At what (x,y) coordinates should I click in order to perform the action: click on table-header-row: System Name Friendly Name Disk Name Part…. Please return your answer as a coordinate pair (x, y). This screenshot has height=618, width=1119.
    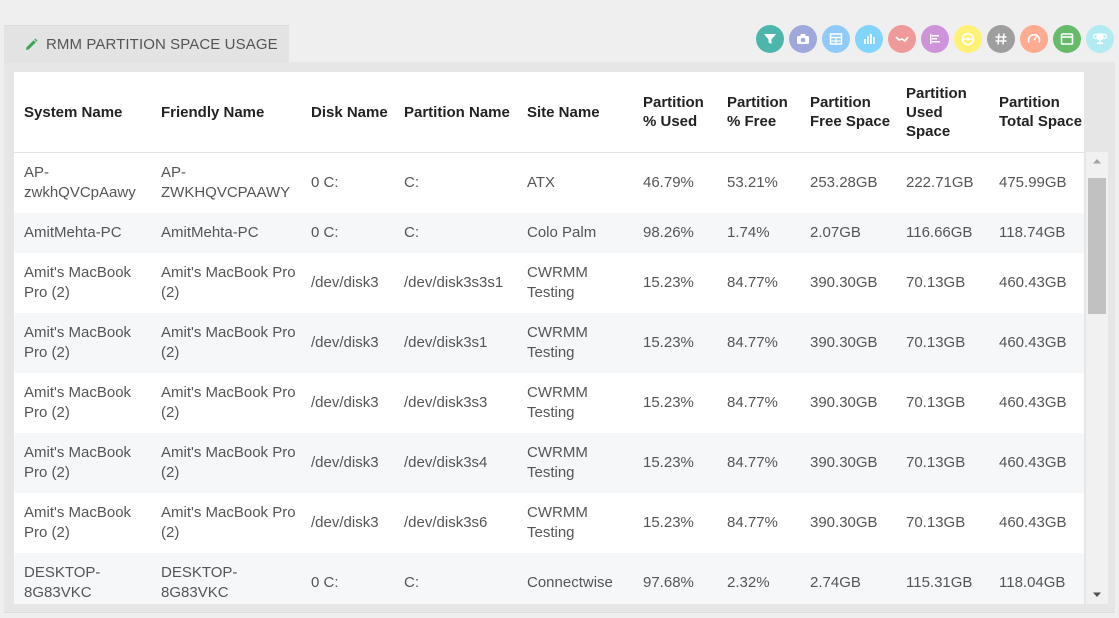
    Looking at the image, I should click on (549, 112).